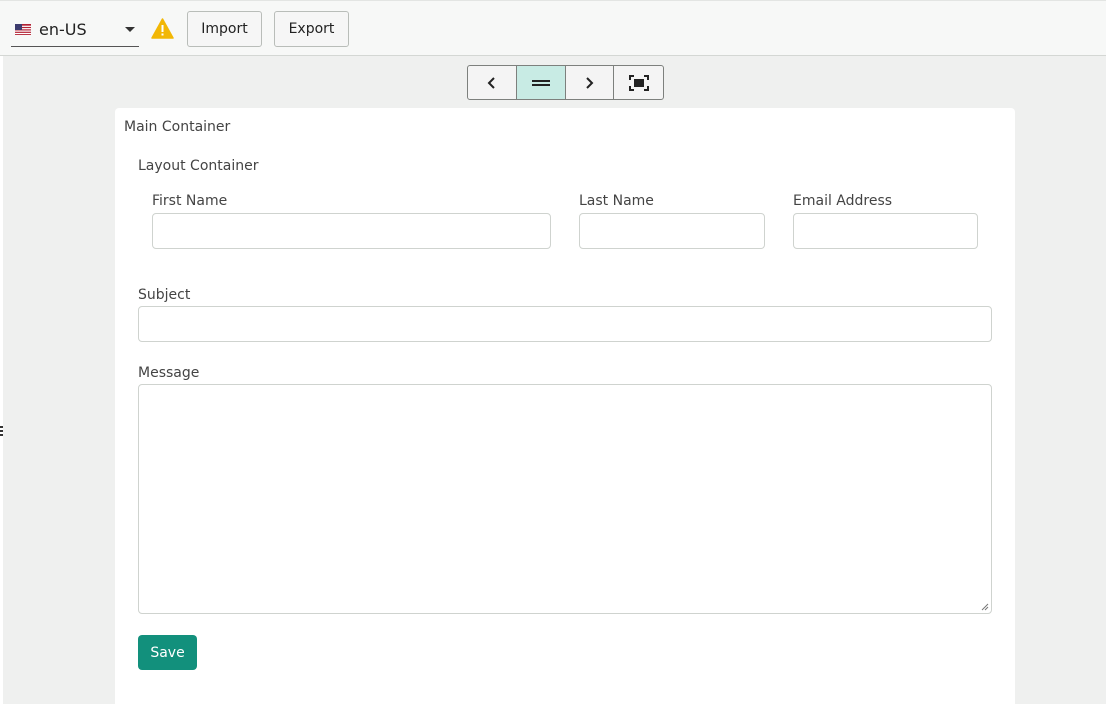 This screenshot has height=708, width=1106. Describe the element at coordinates (23, 29) in the screenshot. I see `us-flag-icon` at that location.